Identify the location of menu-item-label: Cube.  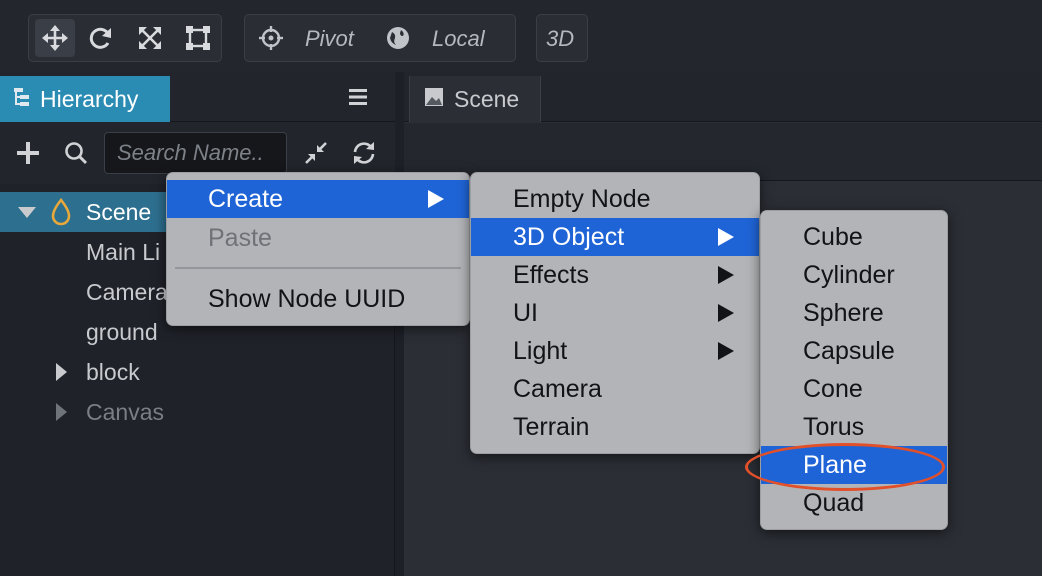
(833, 236).